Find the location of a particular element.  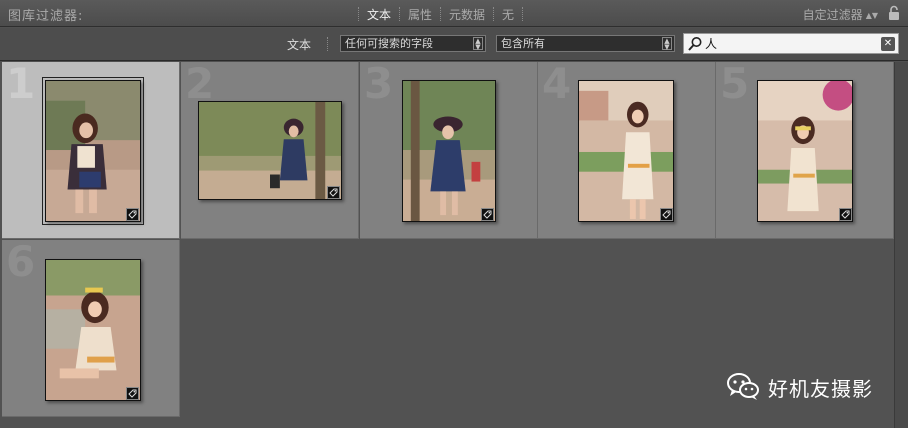

grid-cell: 6 is located at coordinates (91, 328).